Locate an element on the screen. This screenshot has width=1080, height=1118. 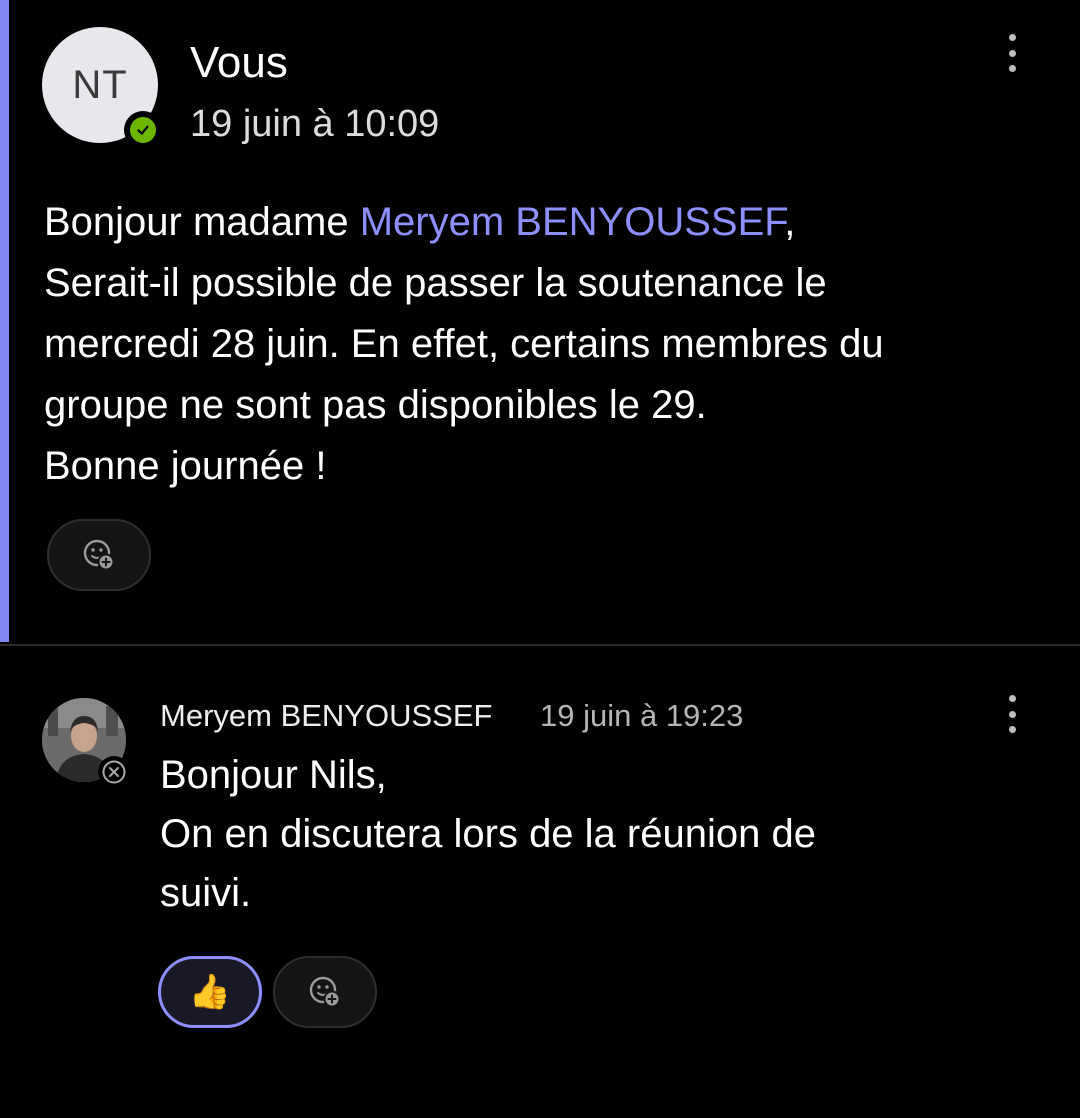
x-circle-icon is located at coordinates (114, 772).